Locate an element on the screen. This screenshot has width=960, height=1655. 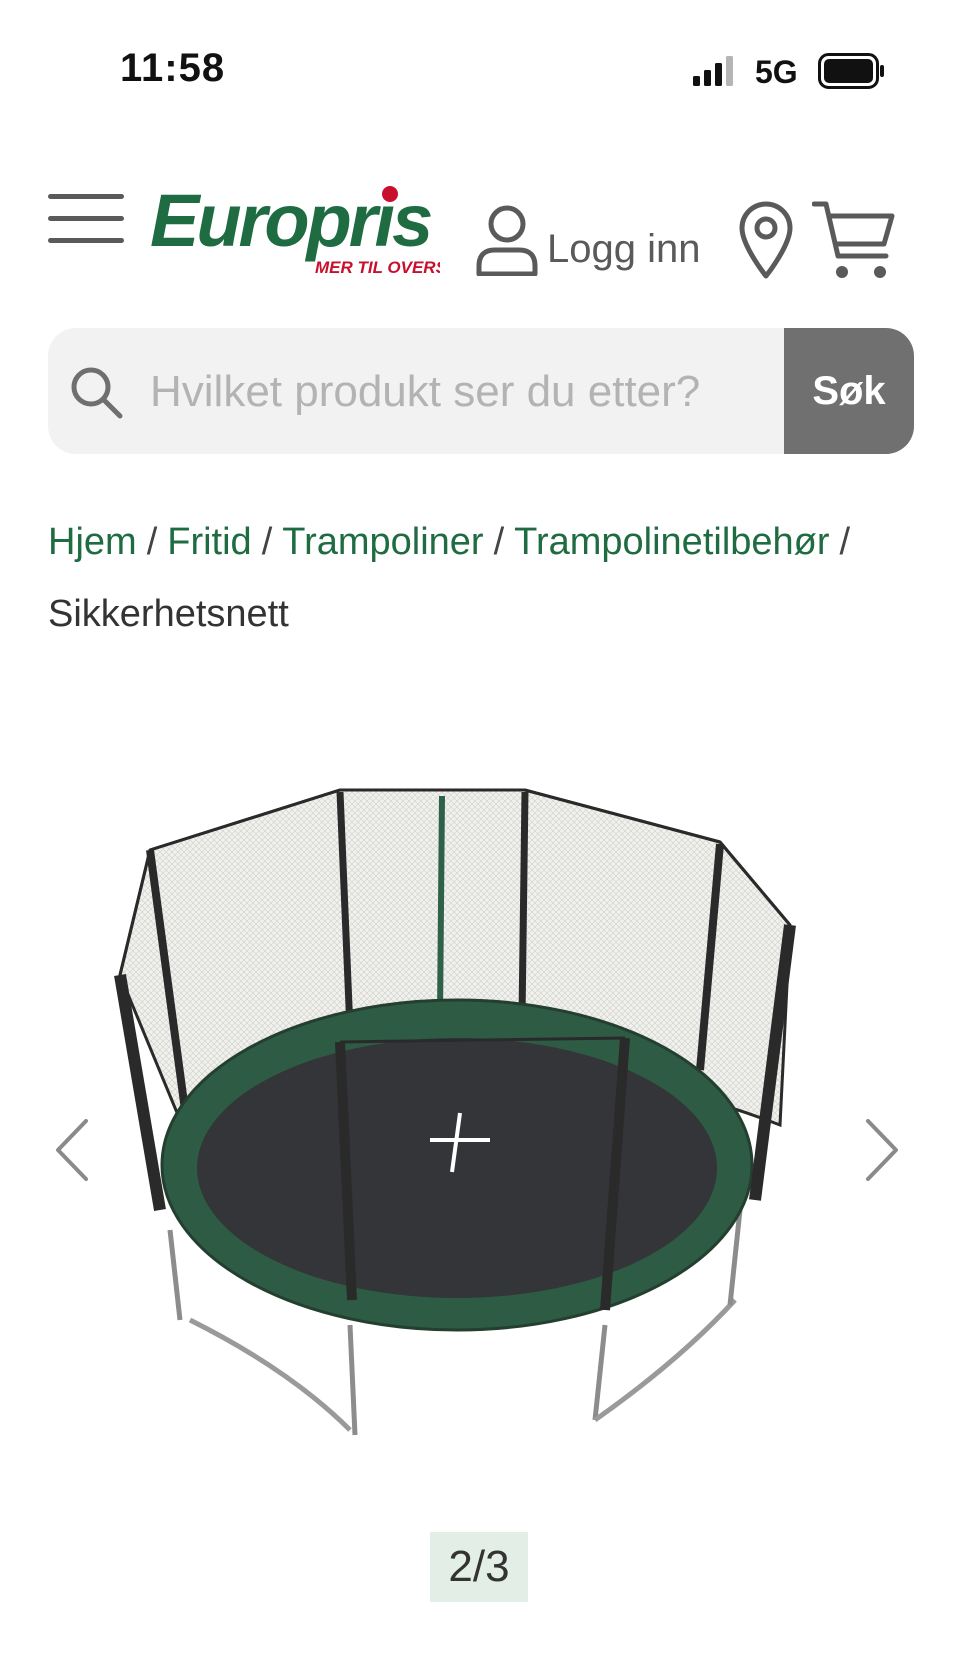
network-type: 5G is located at coordinates (776, 72).